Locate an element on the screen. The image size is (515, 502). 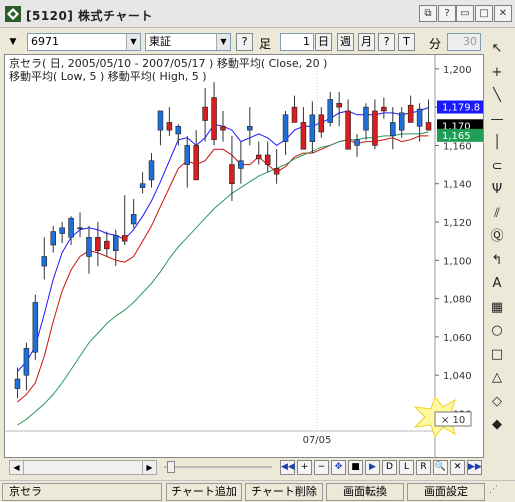
y-tick-label: 1,100 is located at coordinates (457, 261).